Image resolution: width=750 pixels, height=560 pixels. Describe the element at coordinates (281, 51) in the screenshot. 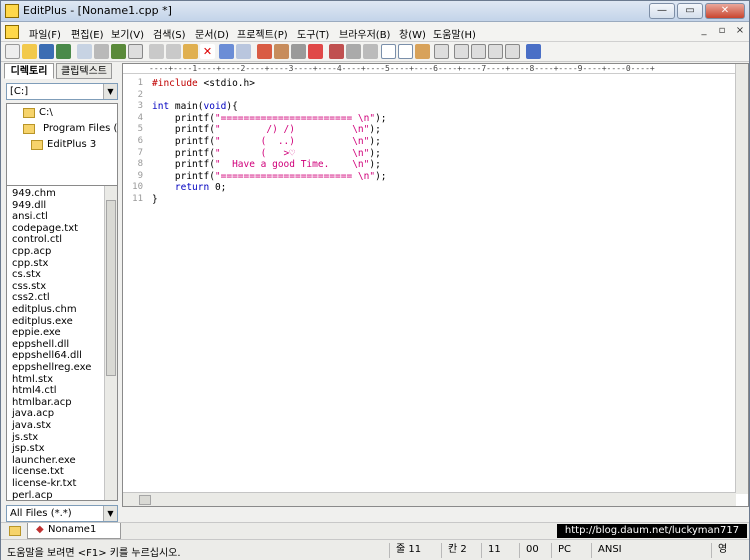

I see `replace-icon` at that location.